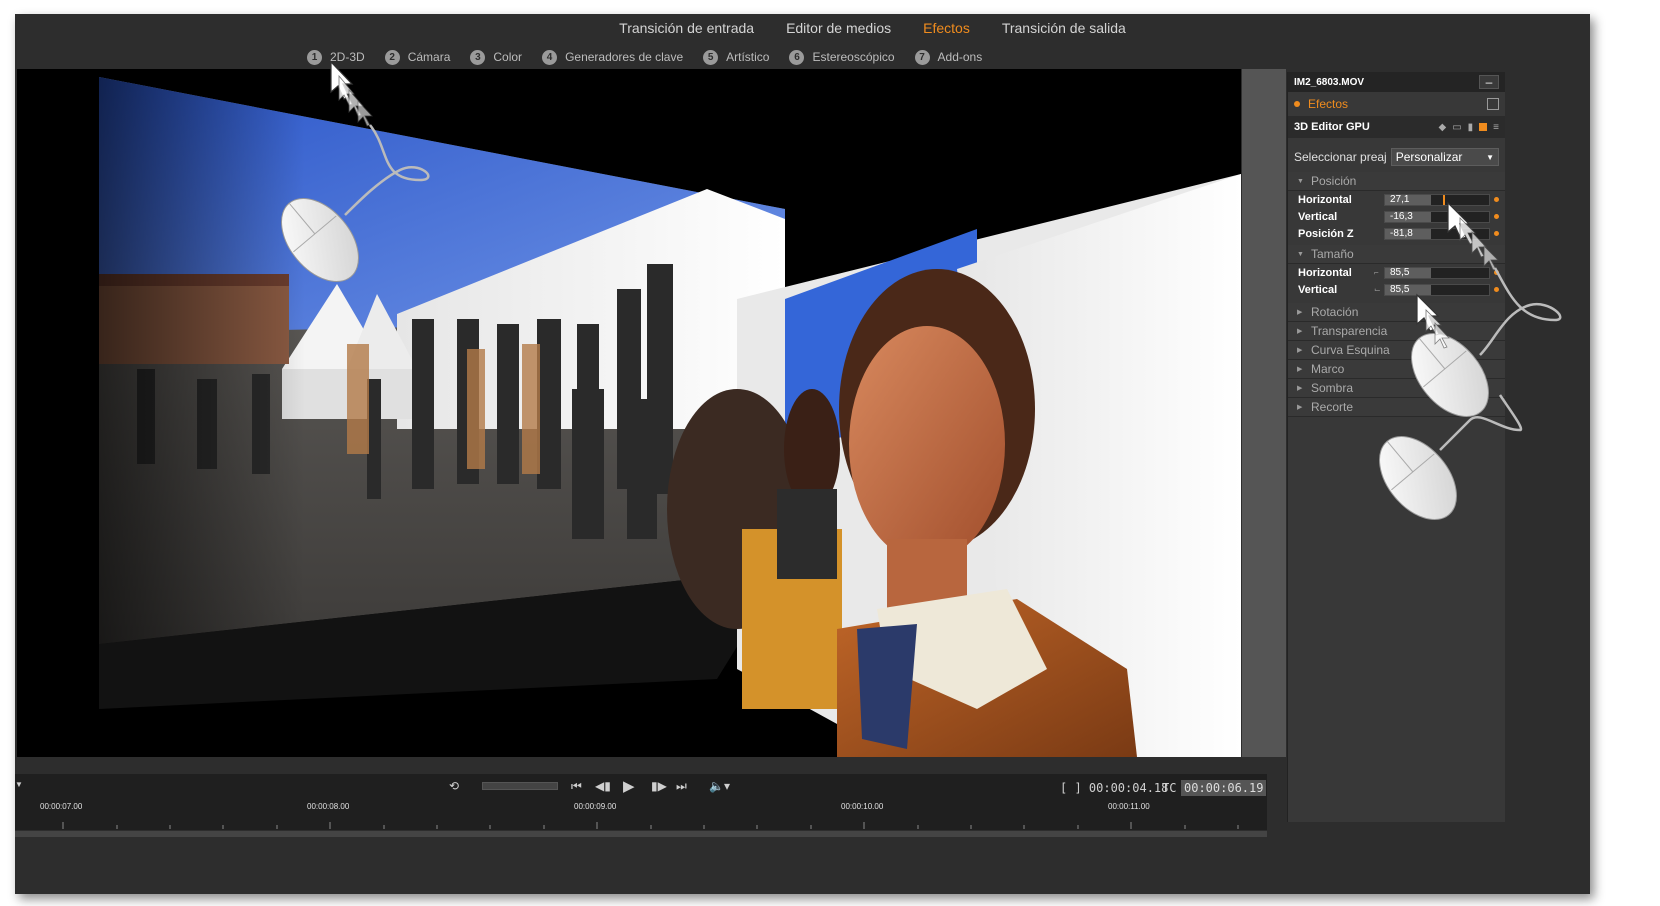 The height and width of the screenshot is (906, 1660). Describe the element at coordinates (719, 786) in the screenshot. I see `volume-icon: 🔈▾` at that location.